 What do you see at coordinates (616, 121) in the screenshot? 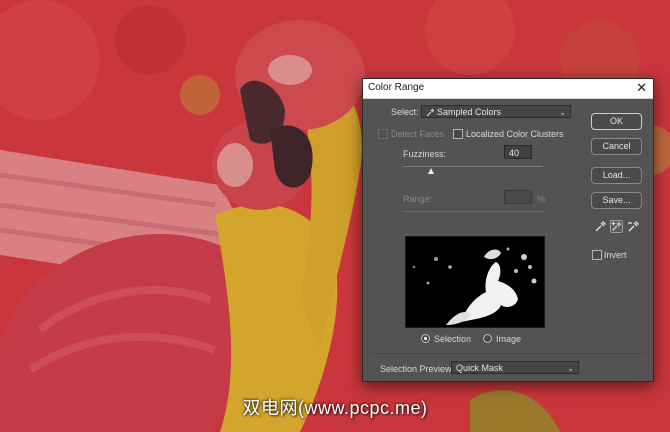
I see `ok-button: OK` at bounding box center [616, 121].